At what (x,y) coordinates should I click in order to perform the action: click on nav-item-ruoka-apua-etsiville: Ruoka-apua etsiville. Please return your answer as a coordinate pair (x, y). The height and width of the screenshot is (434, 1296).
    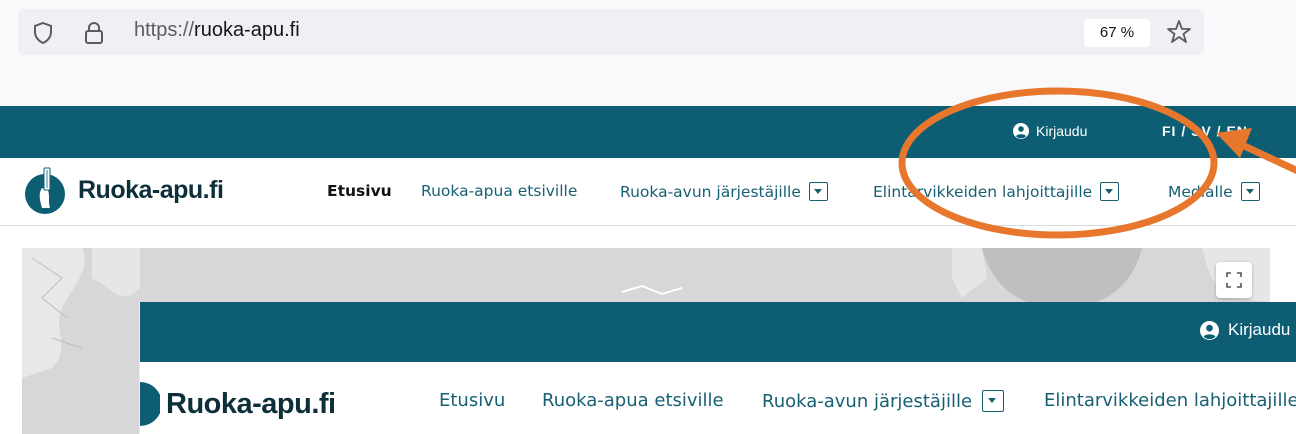
    Looking at the image, I should click on (499, 191).